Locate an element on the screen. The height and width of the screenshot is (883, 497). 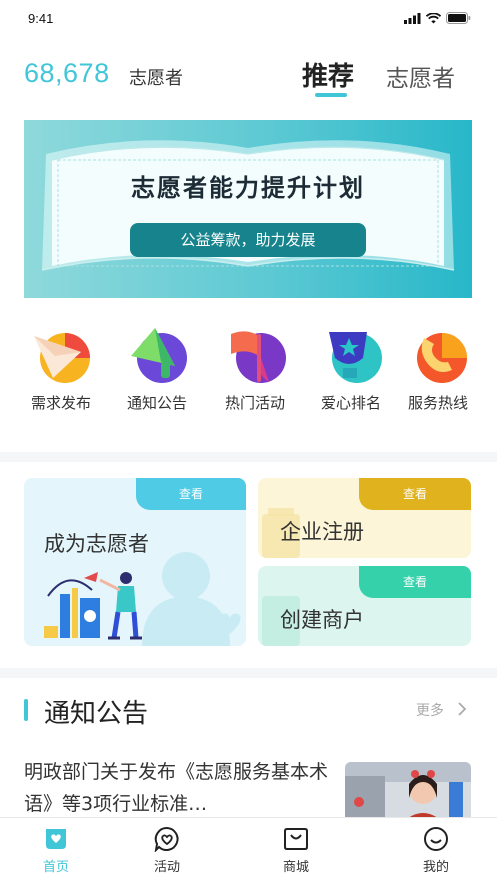
banner-title: 志愿者能力提升计划 is located at coordinates (248, 188).